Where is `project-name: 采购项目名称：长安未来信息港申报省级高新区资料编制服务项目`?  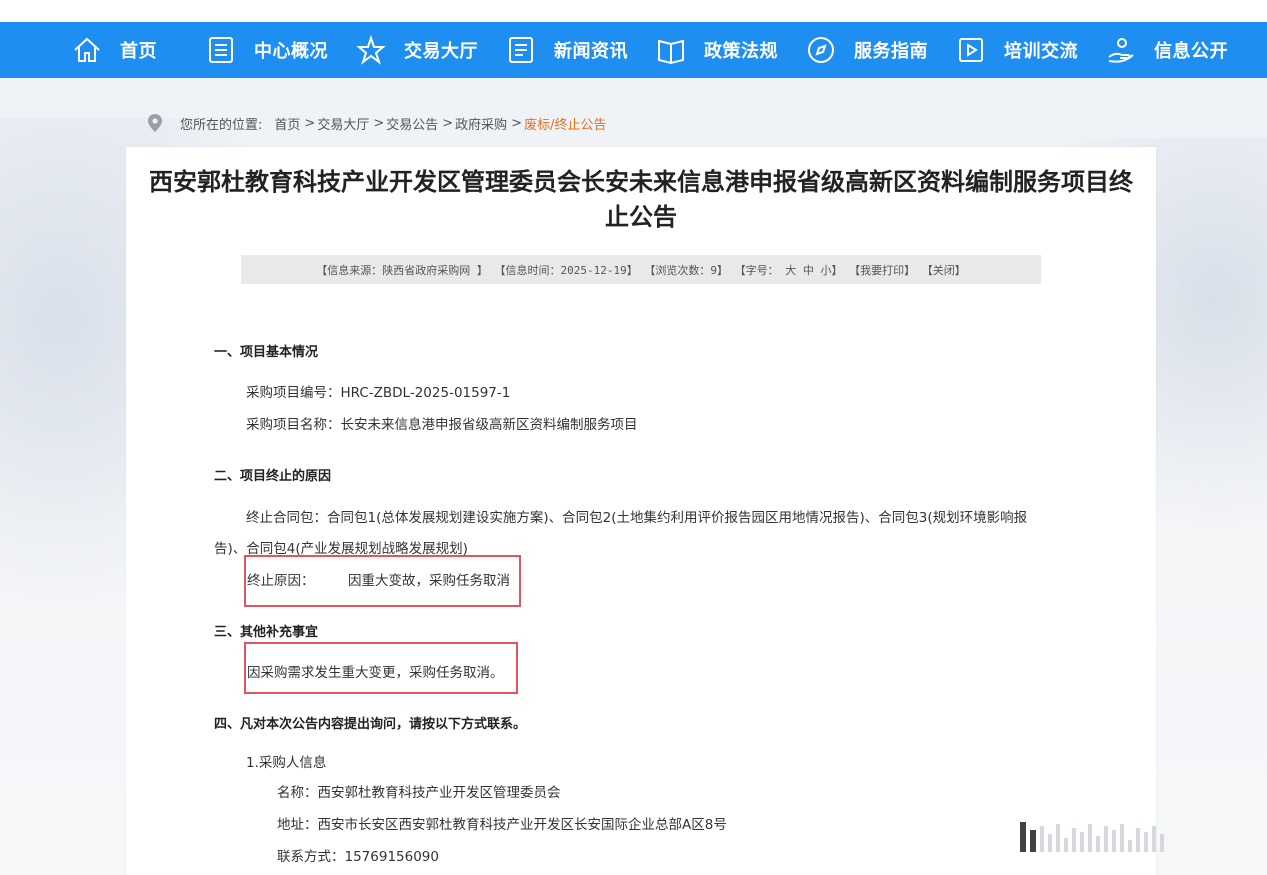 project-name: 采购项目名称：长安未来信息港申报省级高新区资料编制服务项目 is located at coordinates (442, 425).